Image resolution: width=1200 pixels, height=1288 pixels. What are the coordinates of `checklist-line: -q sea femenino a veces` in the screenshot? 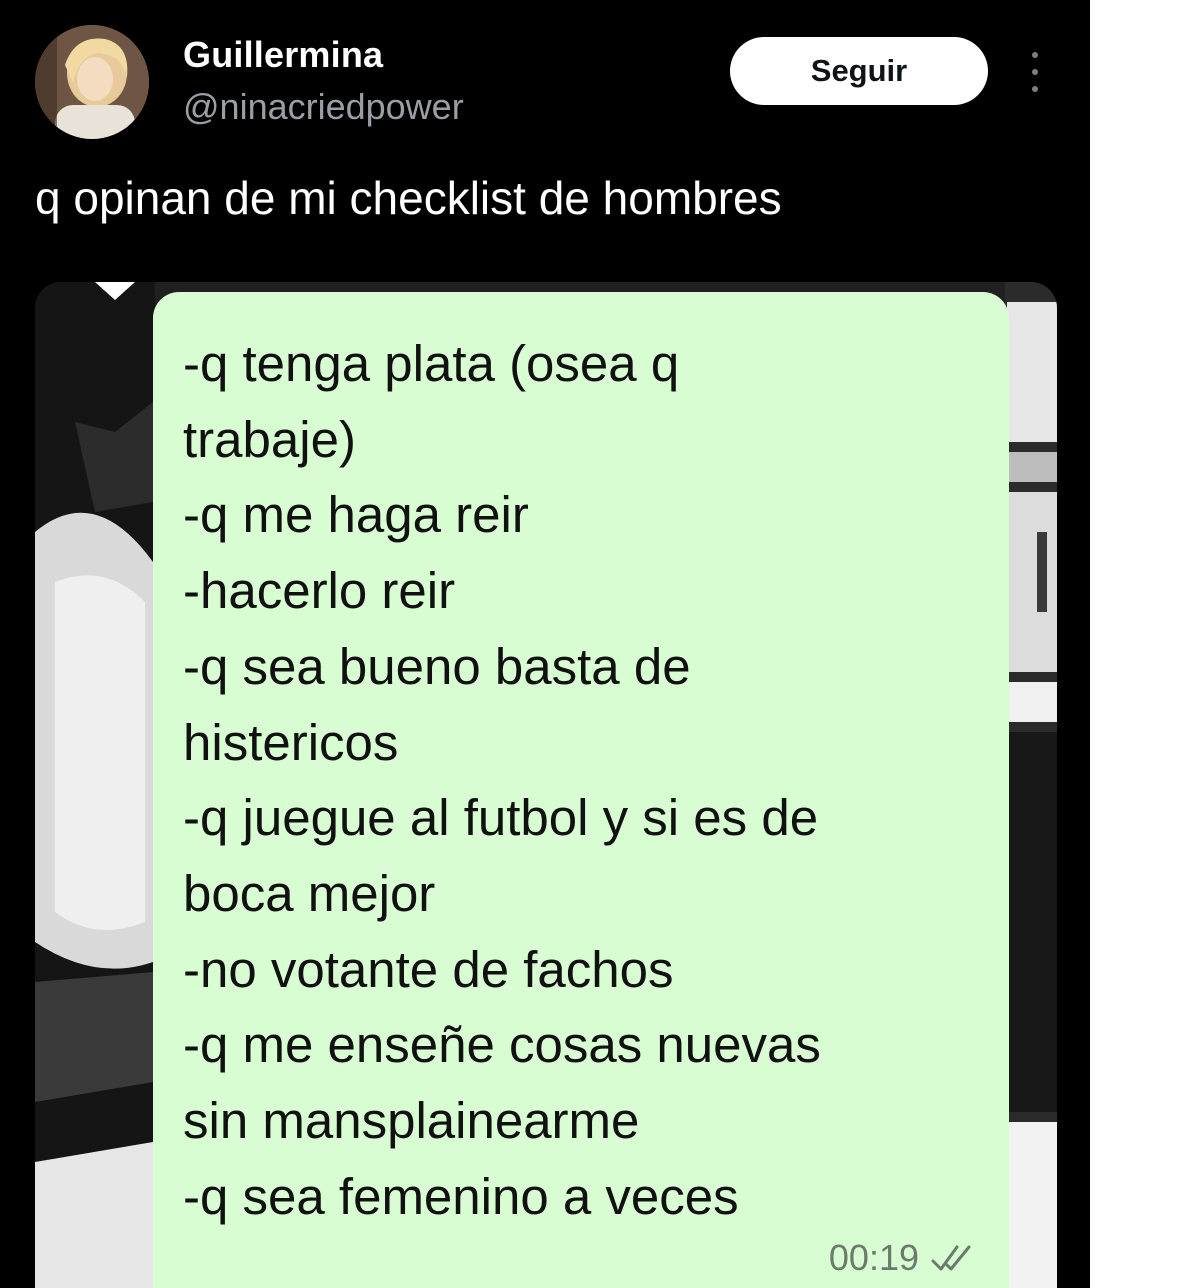 It's located at (461, 1196).